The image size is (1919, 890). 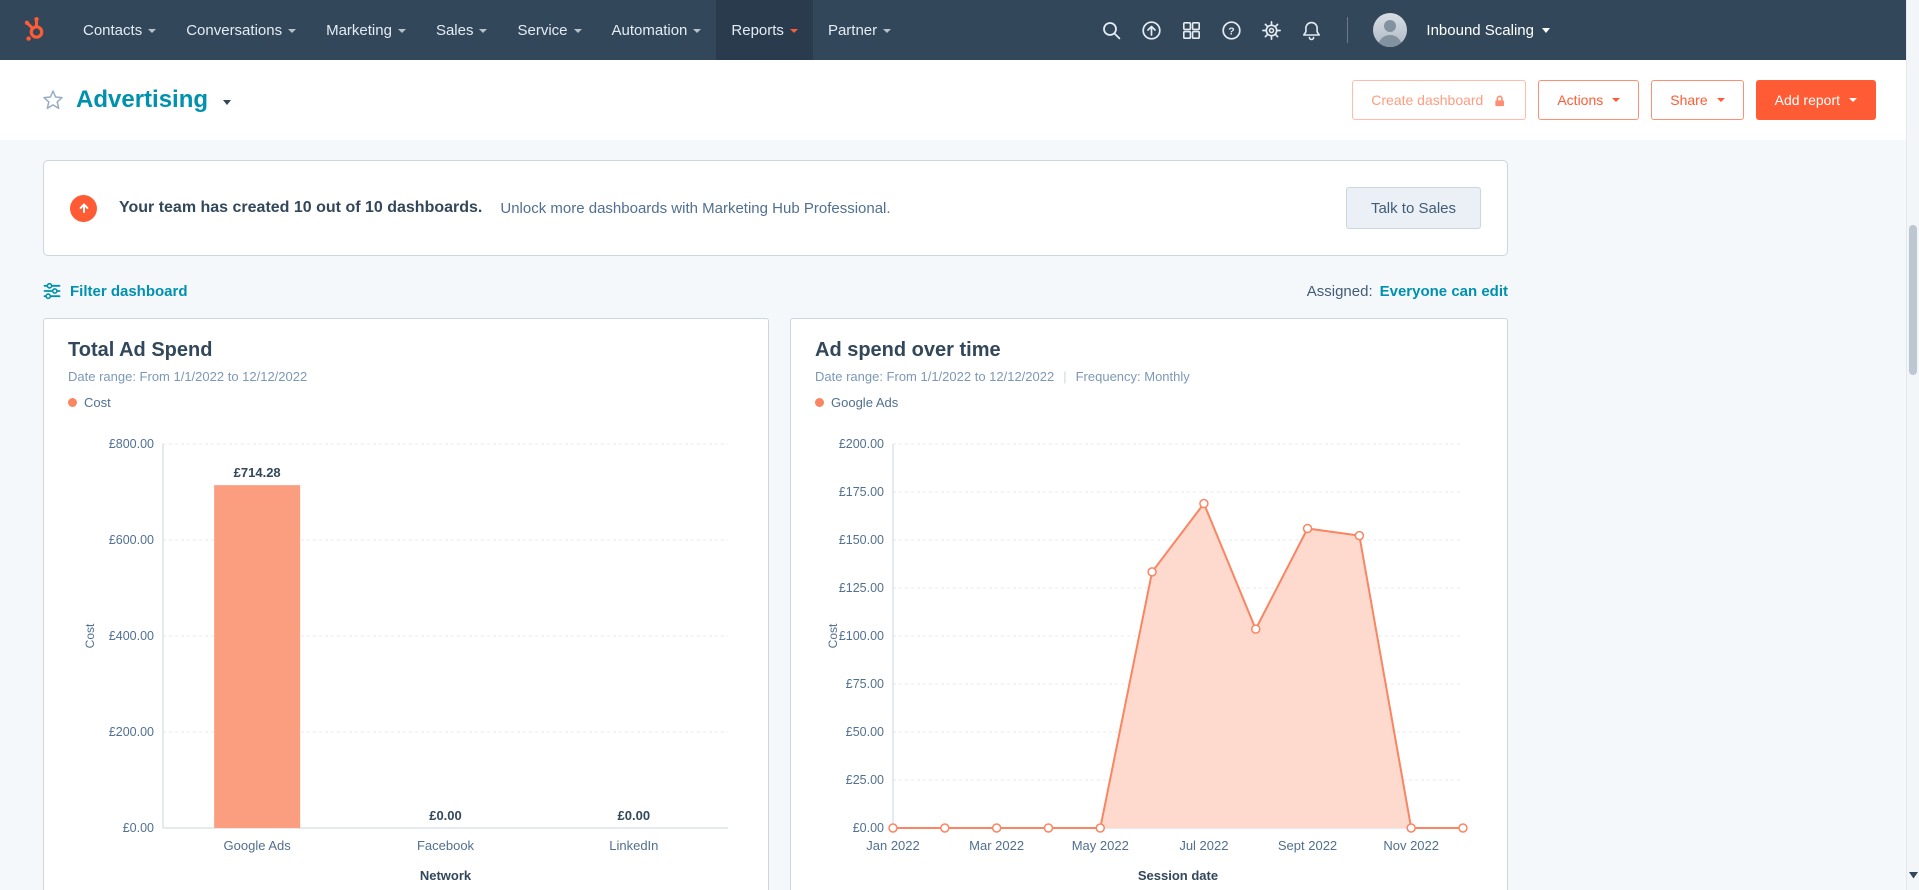 What do you see at coordinates (865, 732) in the screenshot?
I see `y-tick-label: £50.00` at bounding box center [865, 732].